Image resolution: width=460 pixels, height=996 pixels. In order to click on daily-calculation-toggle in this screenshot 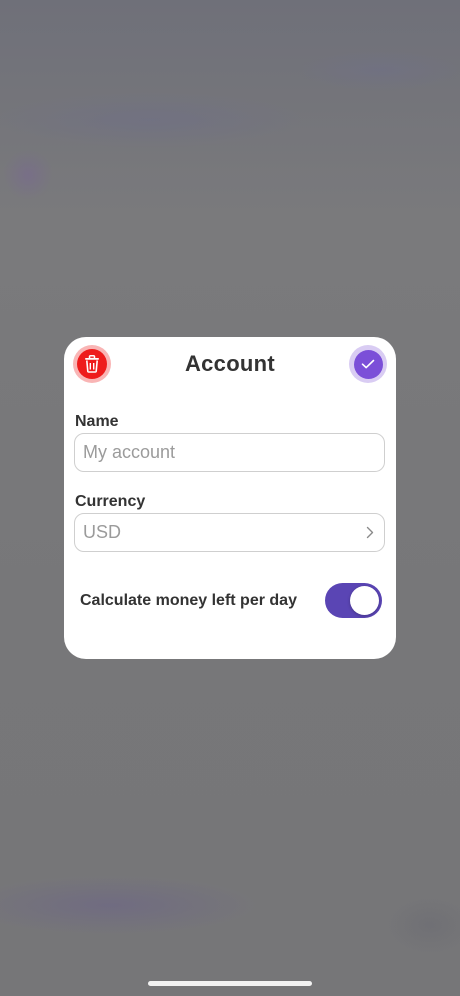, I will do `click(353, 600)`.